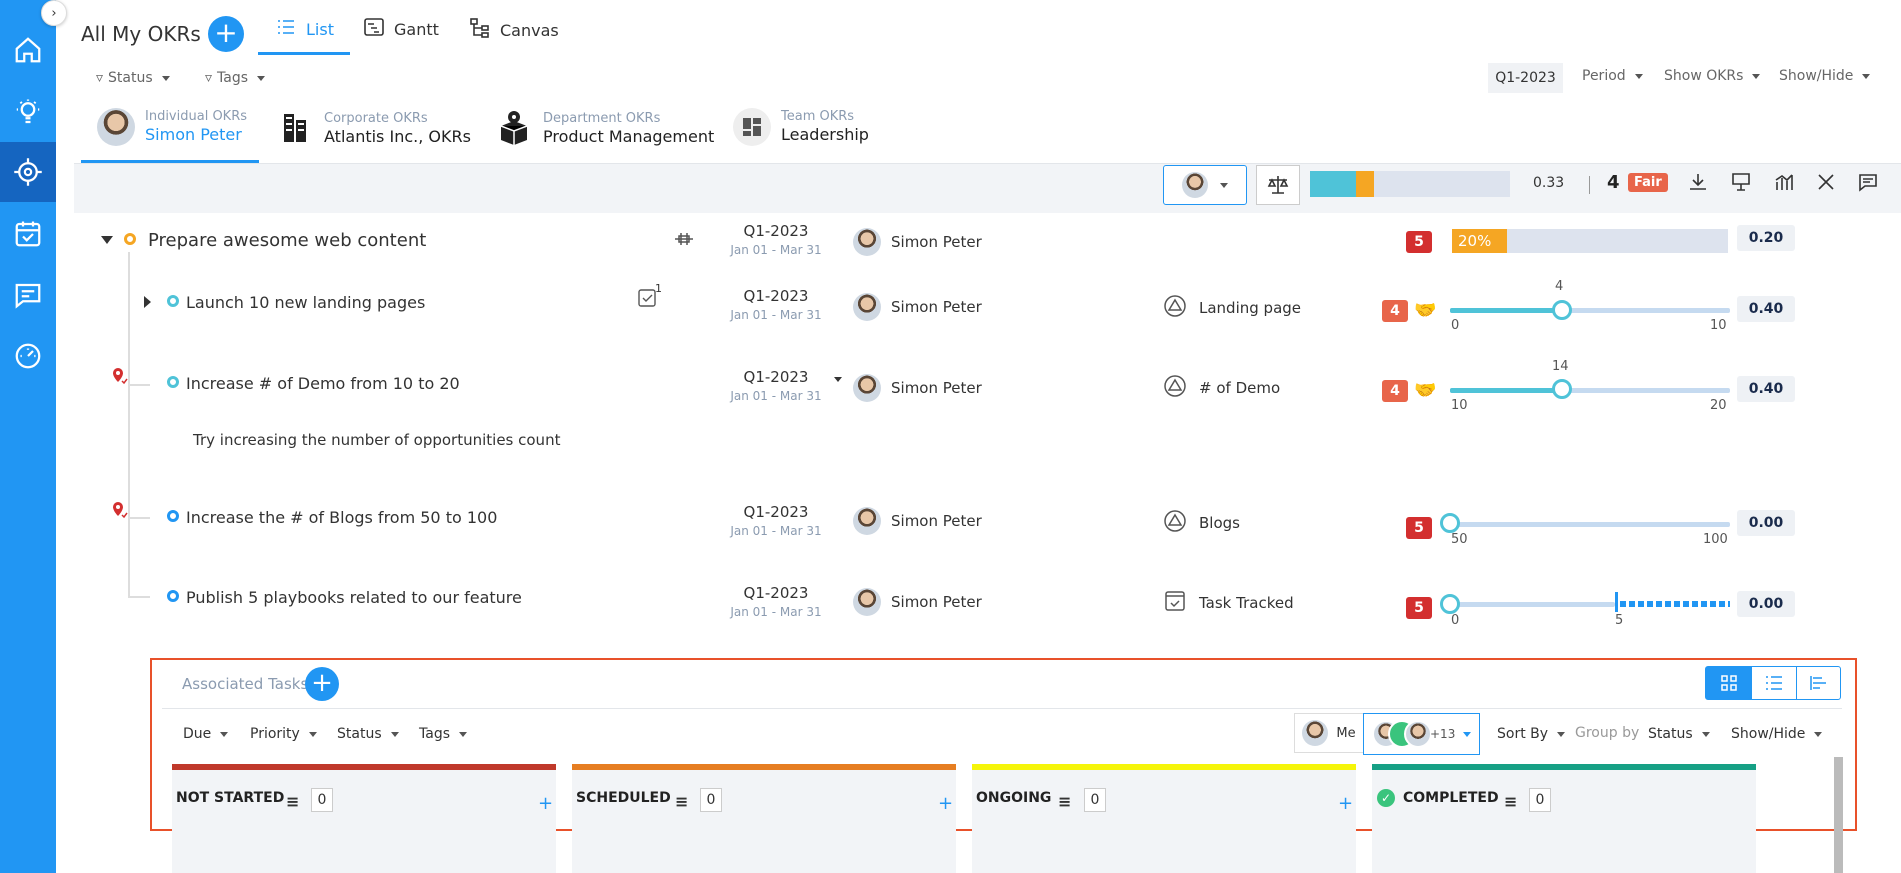  What do you see at coordinates (305, 302) in the screenshot?
I see `kr-title: Launch 10 new landing pages` at bounding box center [305, 302].